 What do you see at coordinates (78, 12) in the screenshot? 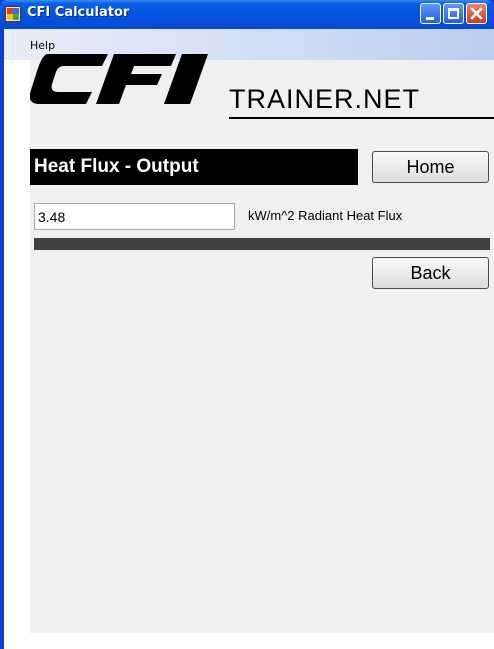
I see `window-title: CFI Calculator` at bounding box center [78, 12].